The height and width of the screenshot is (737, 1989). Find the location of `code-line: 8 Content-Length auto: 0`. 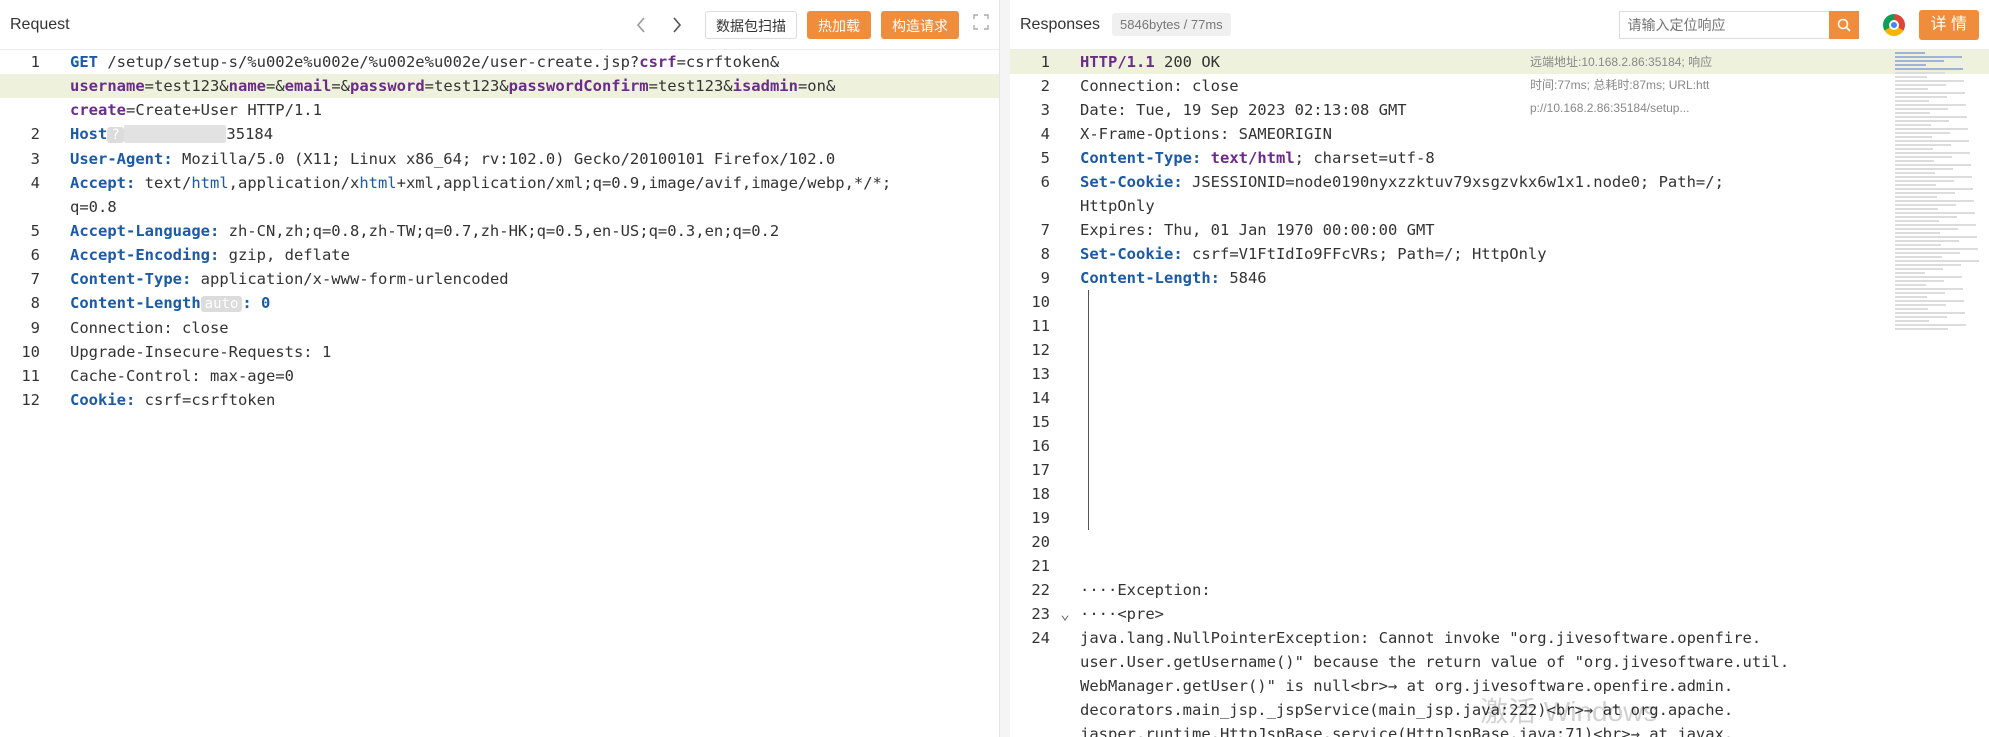

code-line: 8 Content-Length auto: 0 is located at coordinates (499, 303).